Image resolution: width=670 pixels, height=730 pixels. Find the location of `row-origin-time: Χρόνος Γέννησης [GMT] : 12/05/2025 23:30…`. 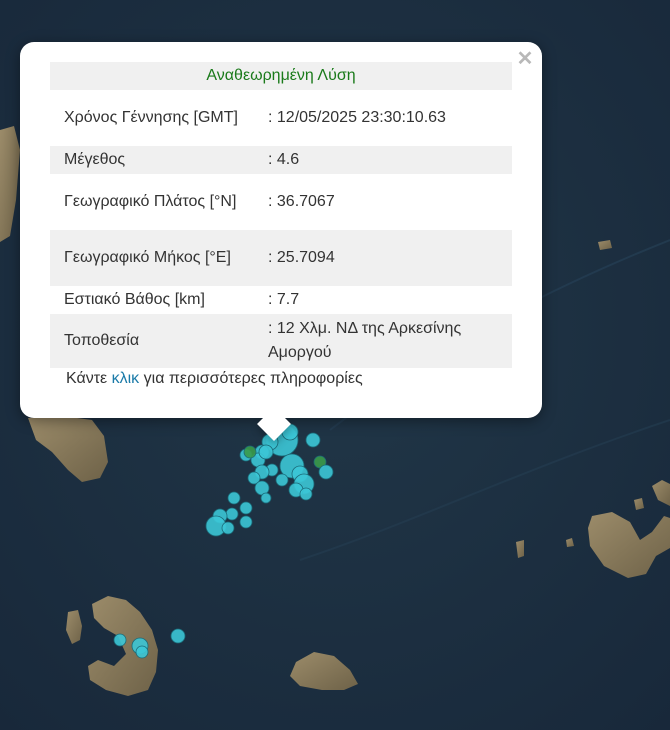

row-origin-time: Χρόνος Γέννησης [GMT] : 12/05/2025 23:30… is located at coordinates (281, 118).